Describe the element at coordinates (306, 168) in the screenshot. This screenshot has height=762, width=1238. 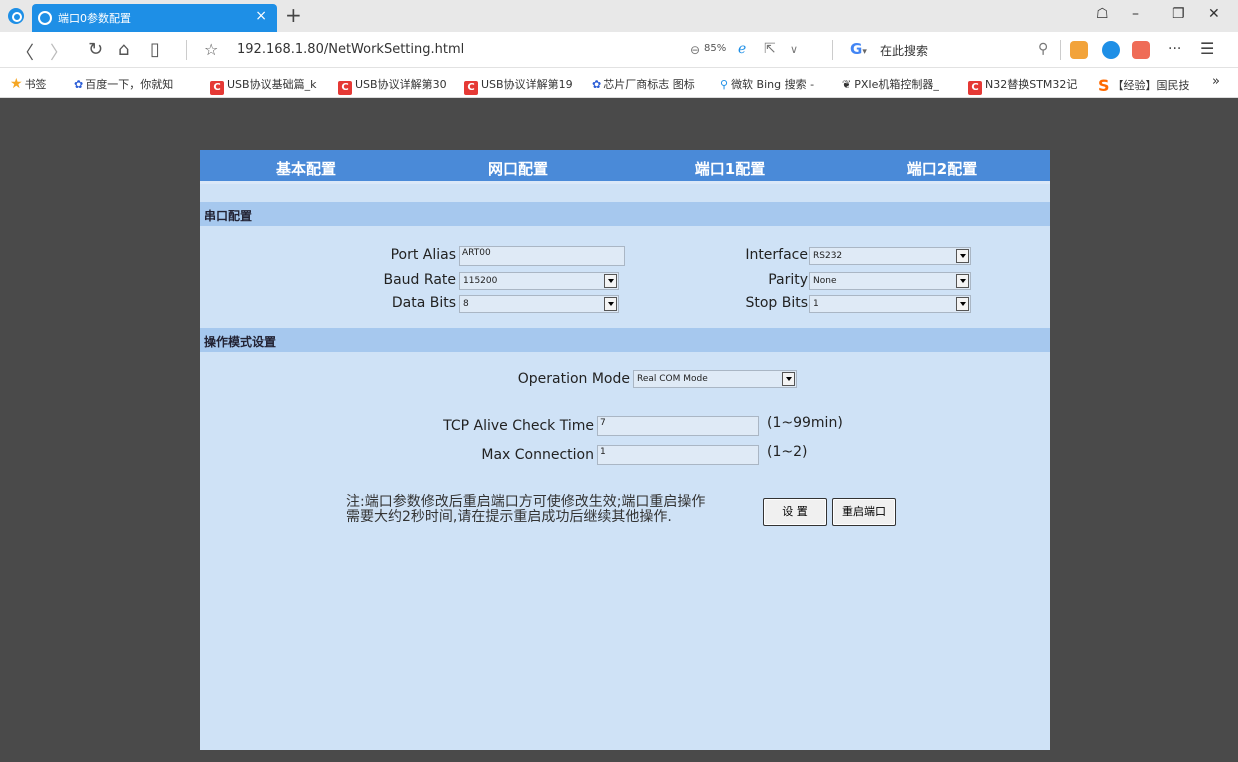
I see `tab-basic-config: 基本配置` at that location.